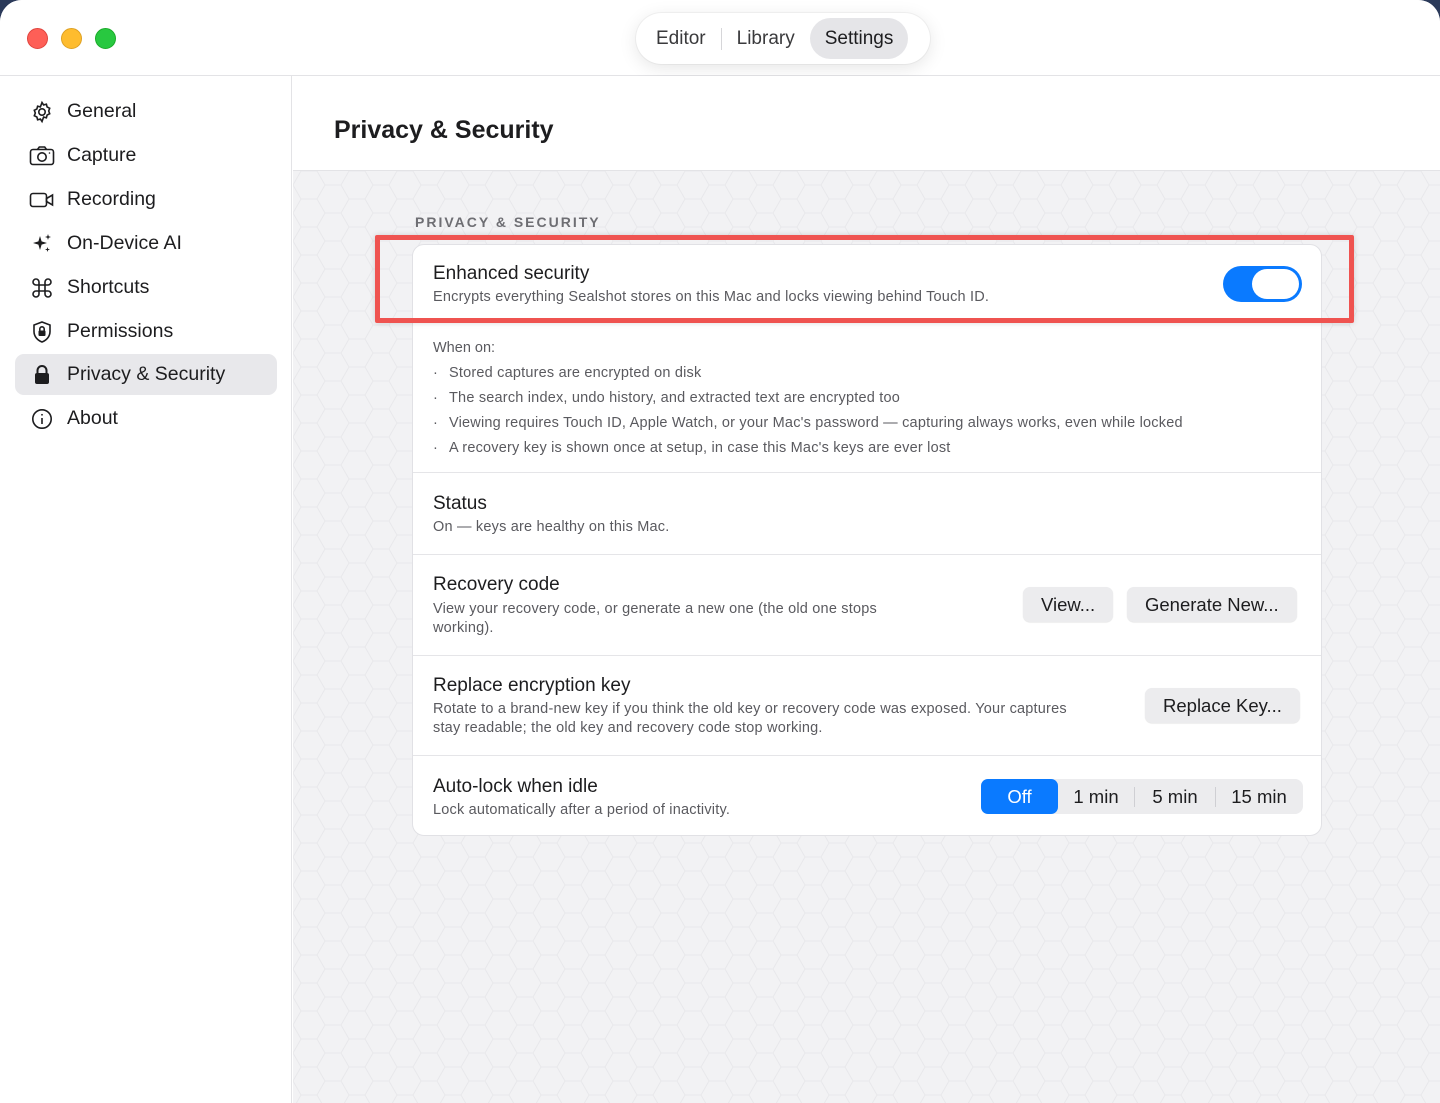 This screenshot has width=1440, height=1103. What do you see at coordinates (42, 112) in the screenshot?
I see `gear-icon` at bounding box center [42, 112].